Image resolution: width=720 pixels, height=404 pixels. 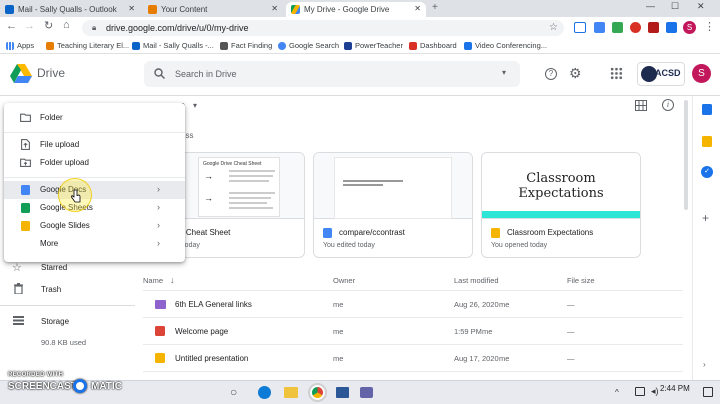 What do you see at coordinates (675, 388) in the screenshot?
I see `clock: 2:44 PM` at bounding box center [675, 388].